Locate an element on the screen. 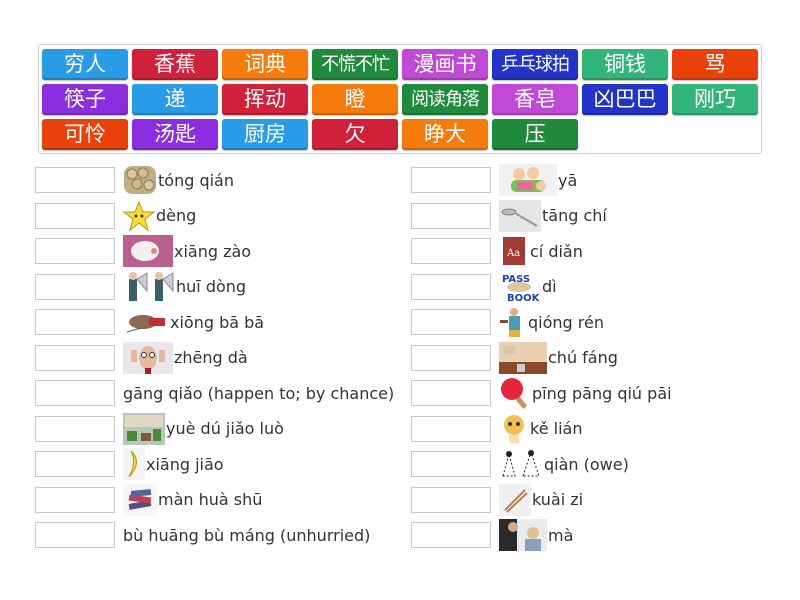 The height and width of the screenshot is (600, 800). pinyin-label: bù huāng bù máng (unhurried) is located at coordinates (247, 535).